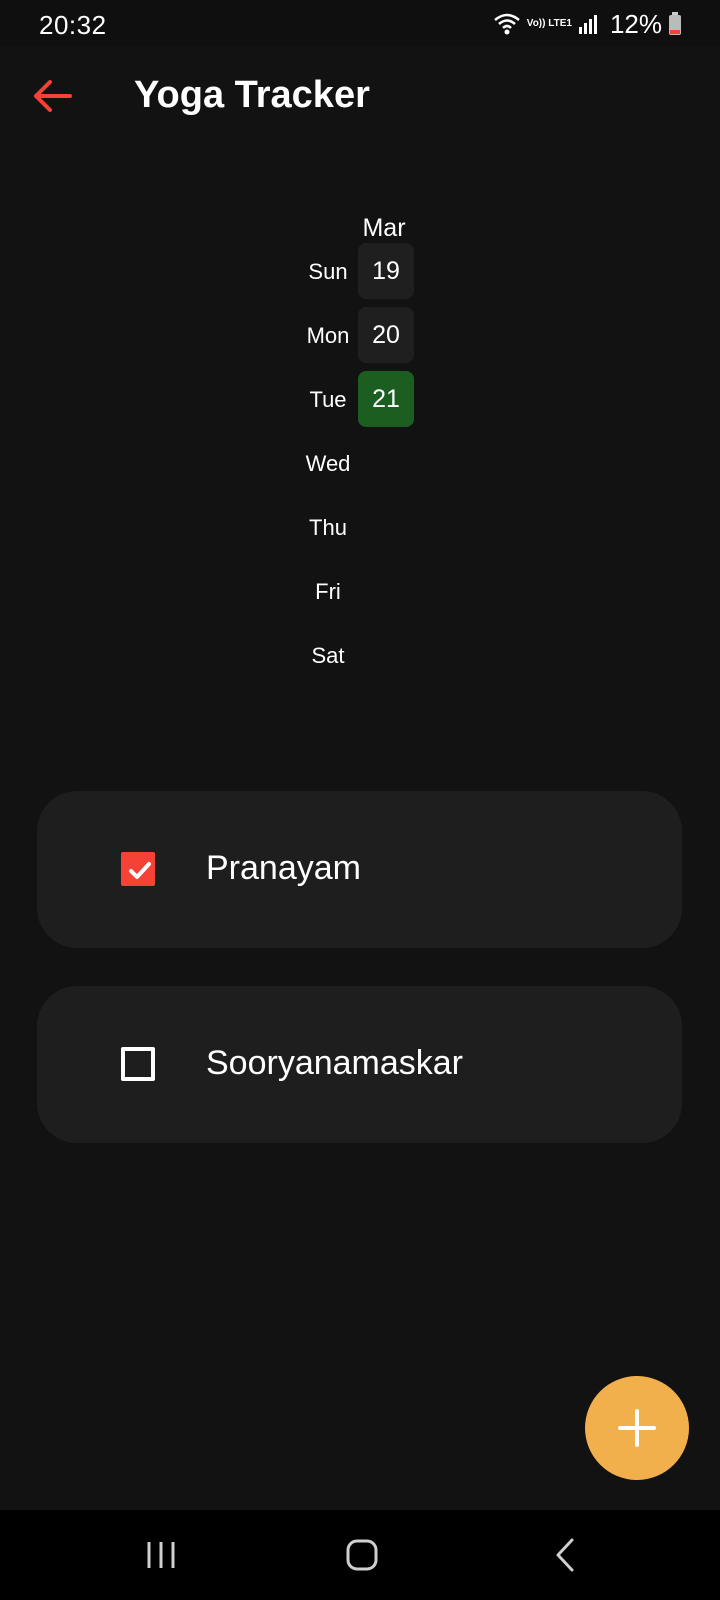  Describe the element at coordinates (386, 335) in the screenshot. I see `day-cell-20: 20` at that location.